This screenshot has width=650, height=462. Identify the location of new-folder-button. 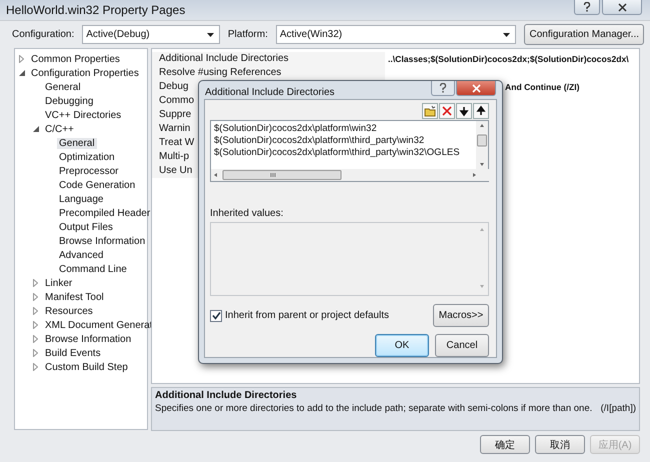
(430, 111).